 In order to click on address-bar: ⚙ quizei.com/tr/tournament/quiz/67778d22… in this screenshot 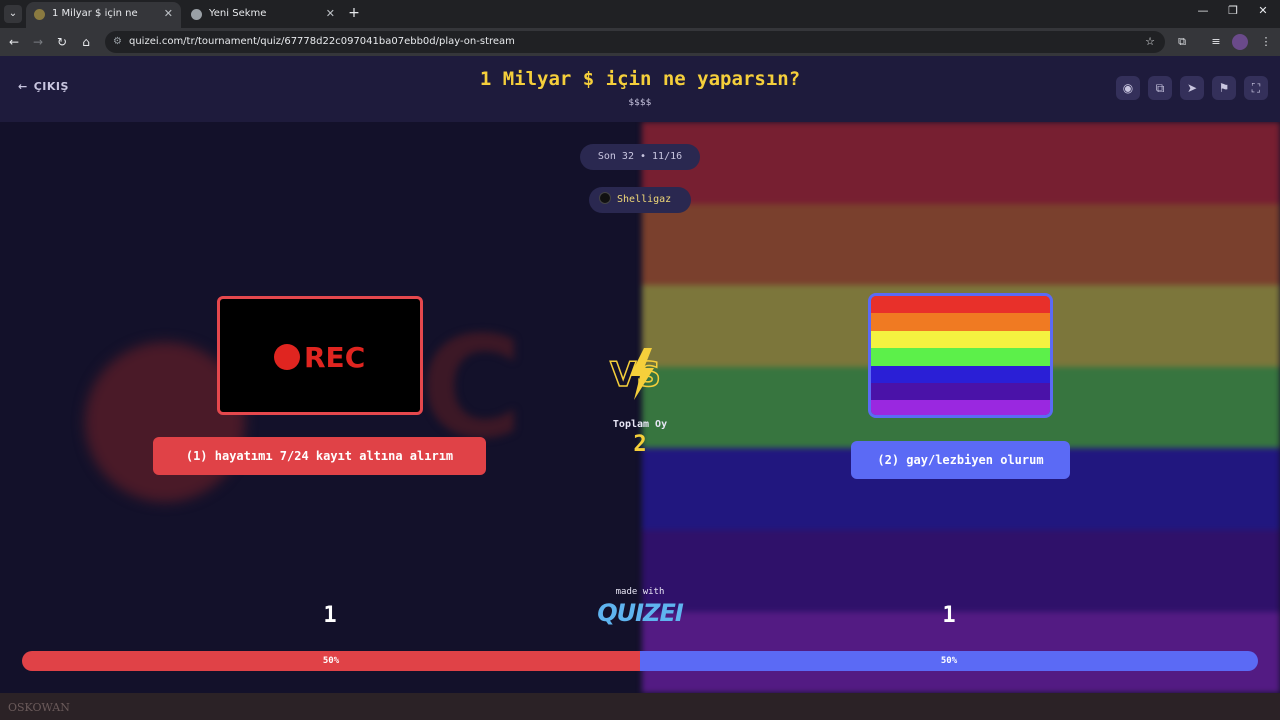, I will do `click(635, 42)`.